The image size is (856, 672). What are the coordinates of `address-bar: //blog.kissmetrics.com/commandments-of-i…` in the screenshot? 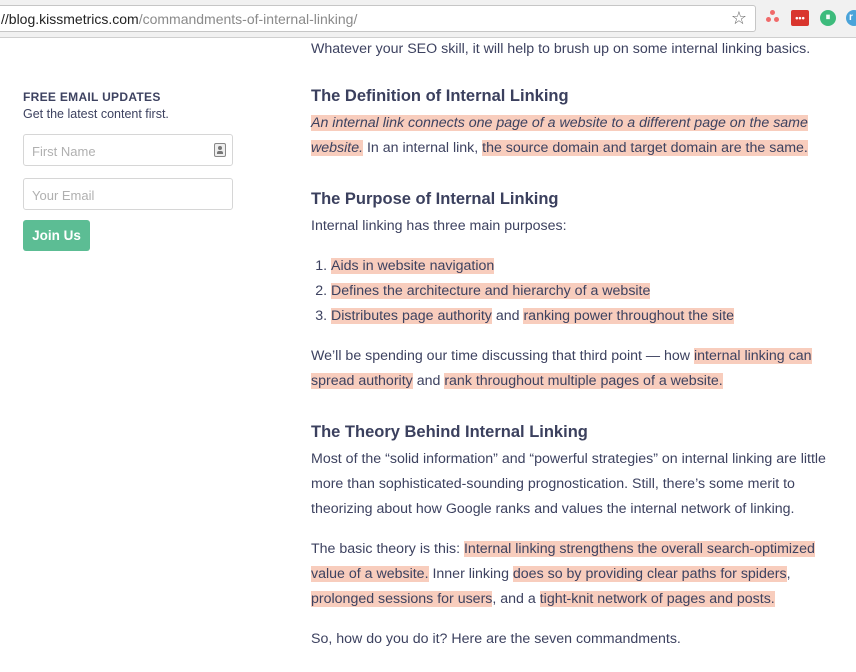 It's located at (378, 18).